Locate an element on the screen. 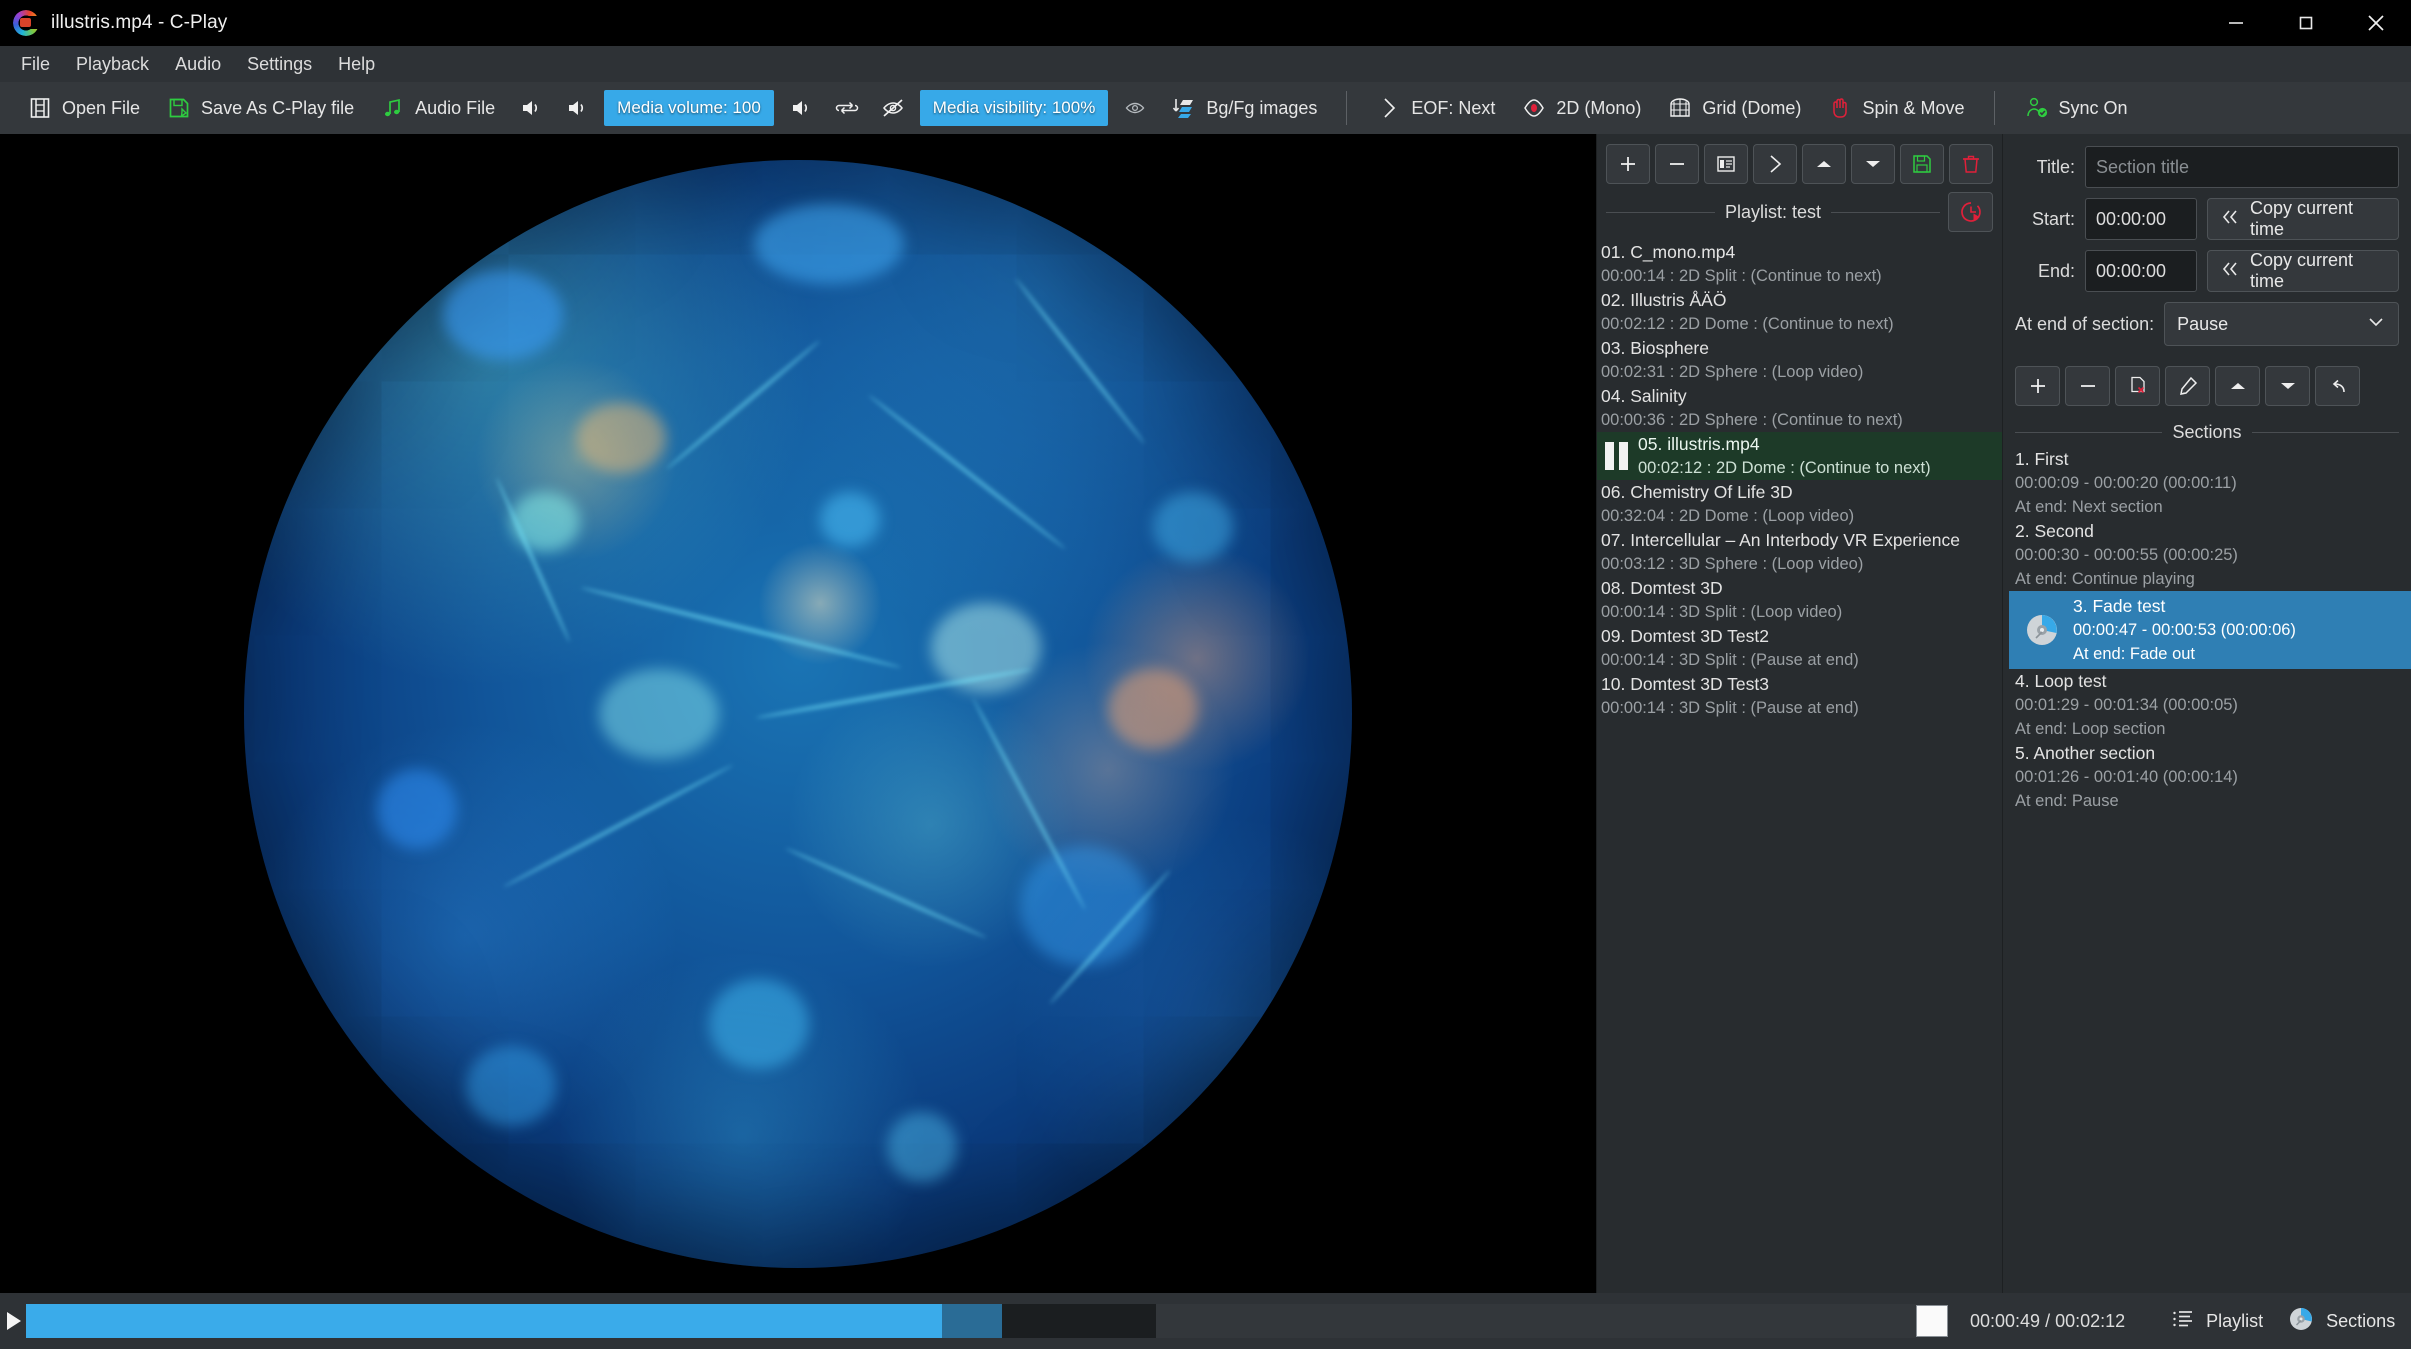 This screenshot has height=1349, width=2411. playlist-timing-button is located at coordinates (1970, 212).